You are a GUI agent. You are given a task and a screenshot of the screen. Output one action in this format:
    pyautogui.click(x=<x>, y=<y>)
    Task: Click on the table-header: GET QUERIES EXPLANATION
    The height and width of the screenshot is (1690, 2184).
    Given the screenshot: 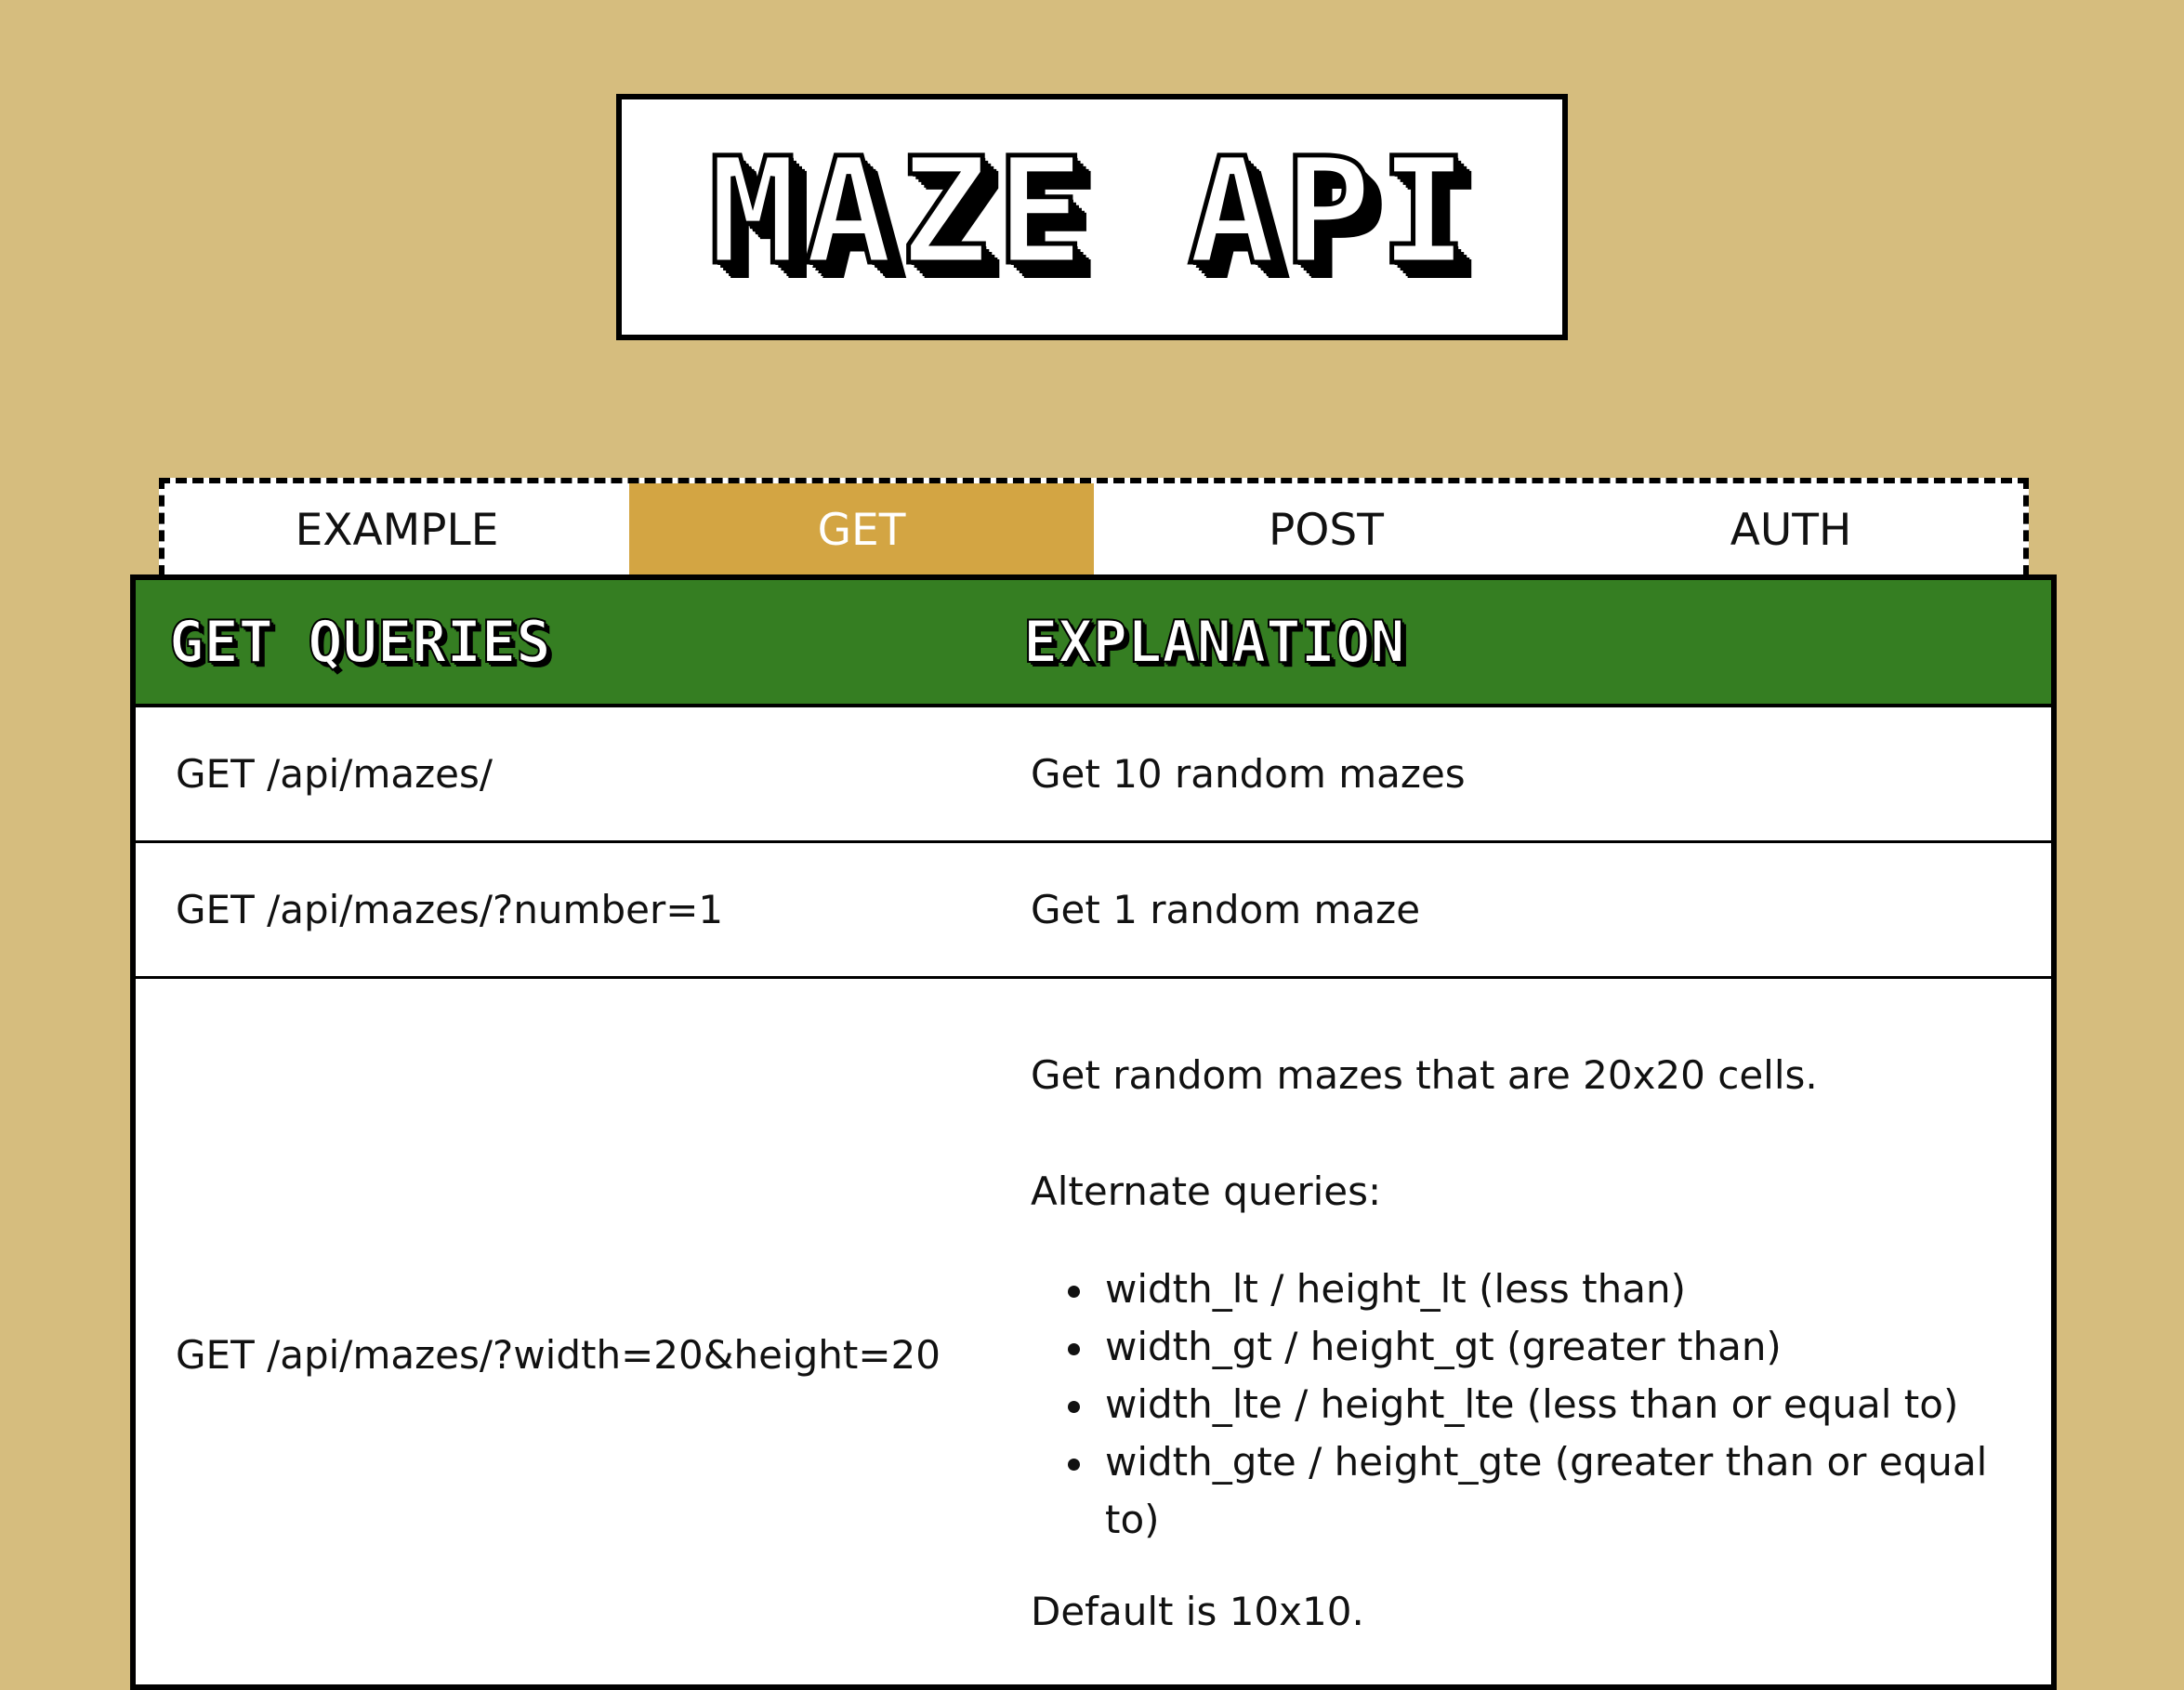 What is the action you would take?
    pyautogui.click(x=1093, y=643)
    